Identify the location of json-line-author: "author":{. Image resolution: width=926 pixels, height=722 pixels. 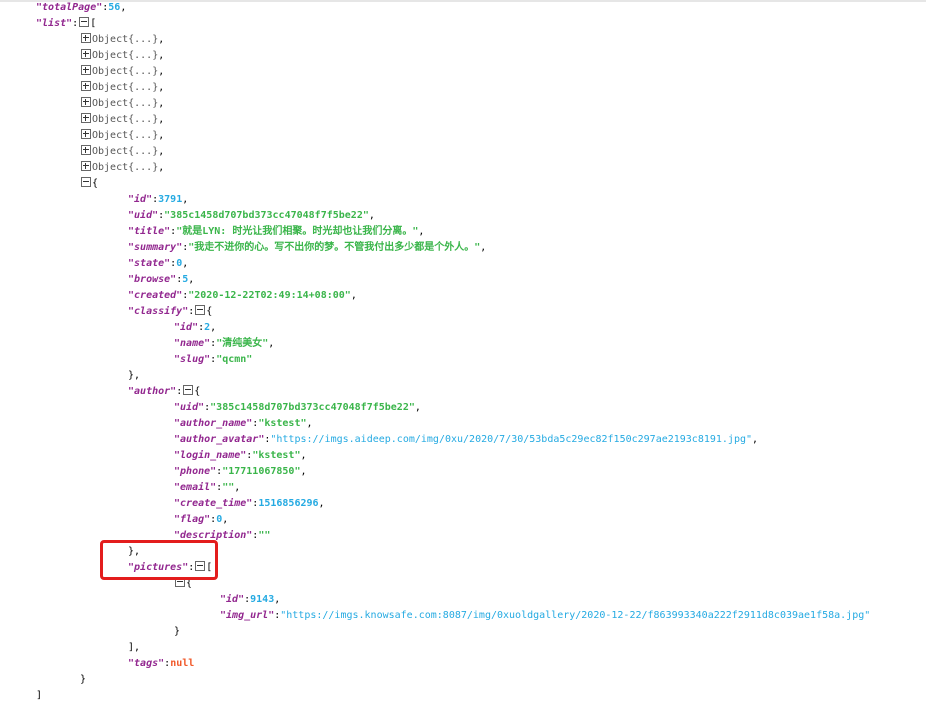
(164, 391).